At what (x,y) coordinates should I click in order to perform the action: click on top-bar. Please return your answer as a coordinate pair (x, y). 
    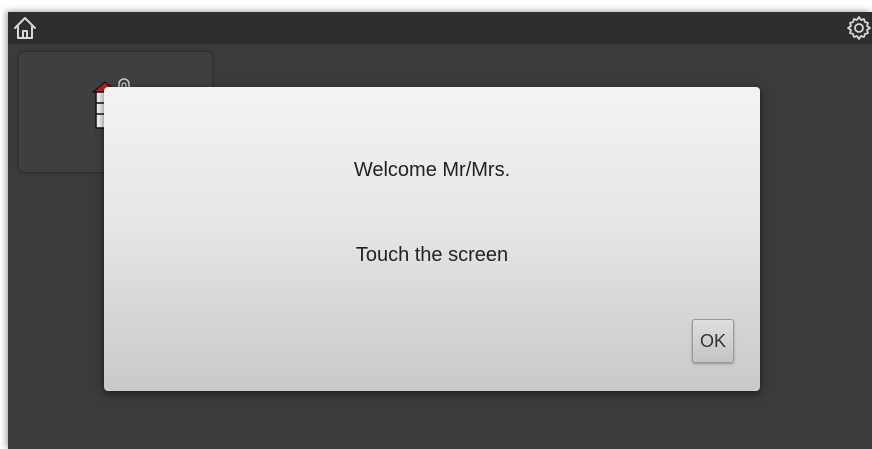
    Looking at the image, I should click on (440, 28).